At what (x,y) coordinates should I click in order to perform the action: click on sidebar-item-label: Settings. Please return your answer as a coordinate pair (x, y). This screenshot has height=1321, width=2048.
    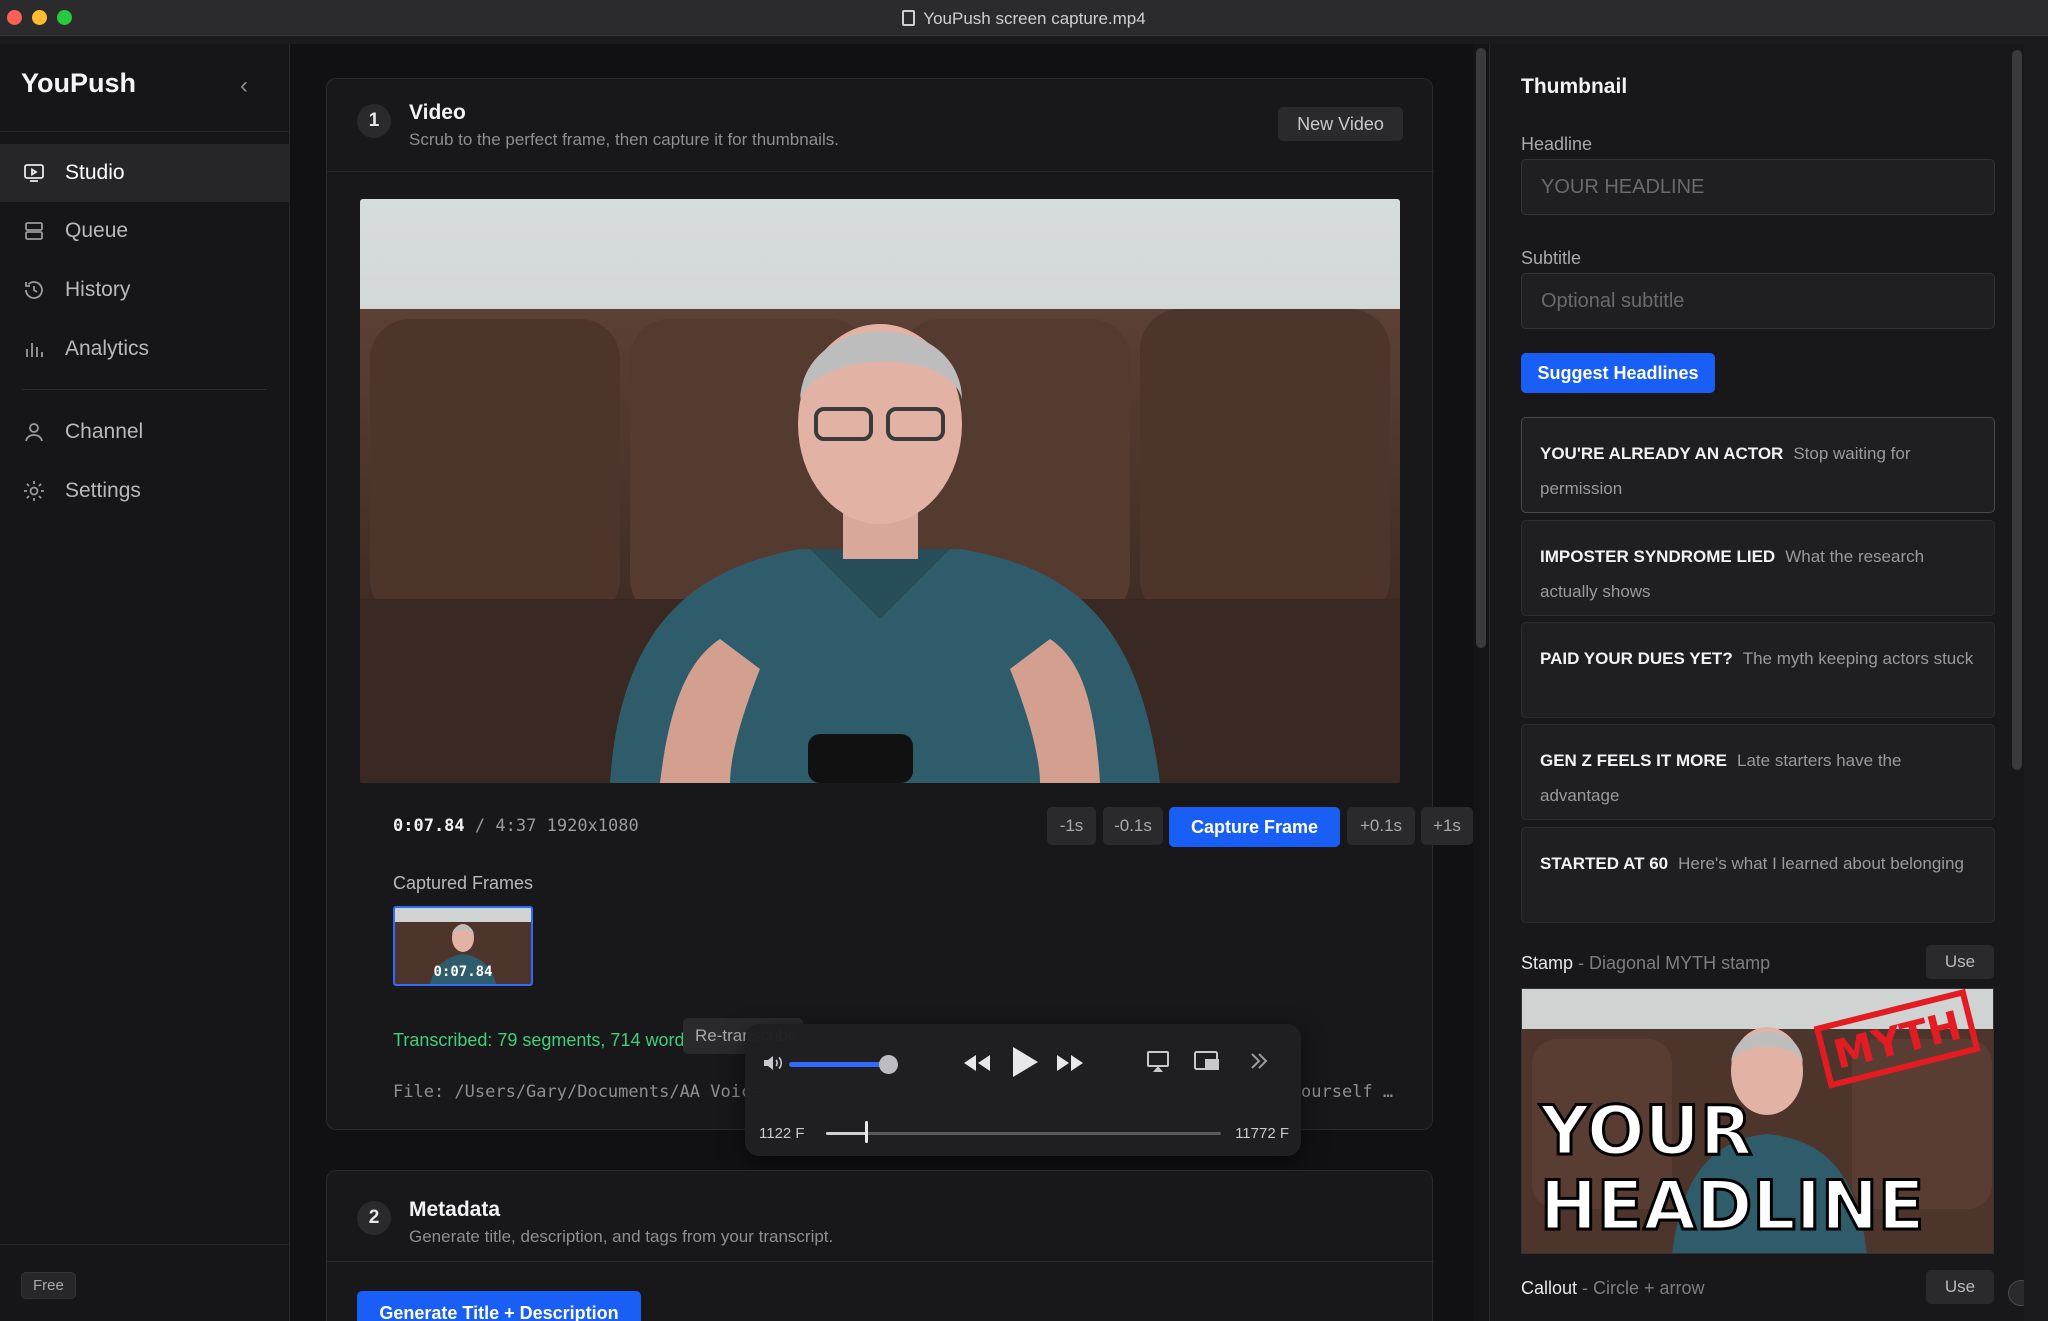
    Looking at the image, I should click on (103, 490).